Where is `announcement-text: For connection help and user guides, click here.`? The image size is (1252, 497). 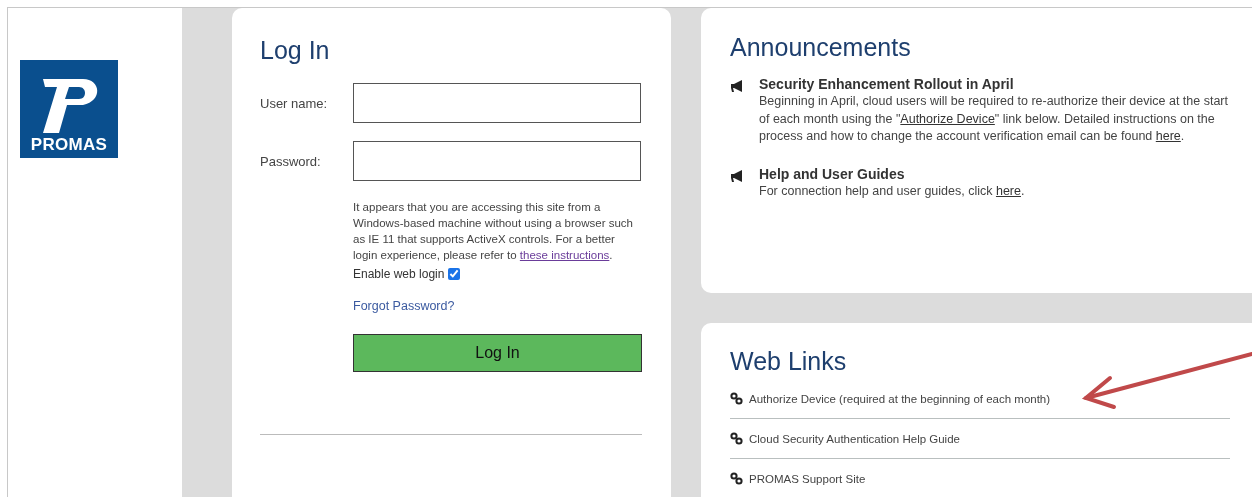
announcement-text: For connection help and user guides, click here. is located at coordinates (892, 191).